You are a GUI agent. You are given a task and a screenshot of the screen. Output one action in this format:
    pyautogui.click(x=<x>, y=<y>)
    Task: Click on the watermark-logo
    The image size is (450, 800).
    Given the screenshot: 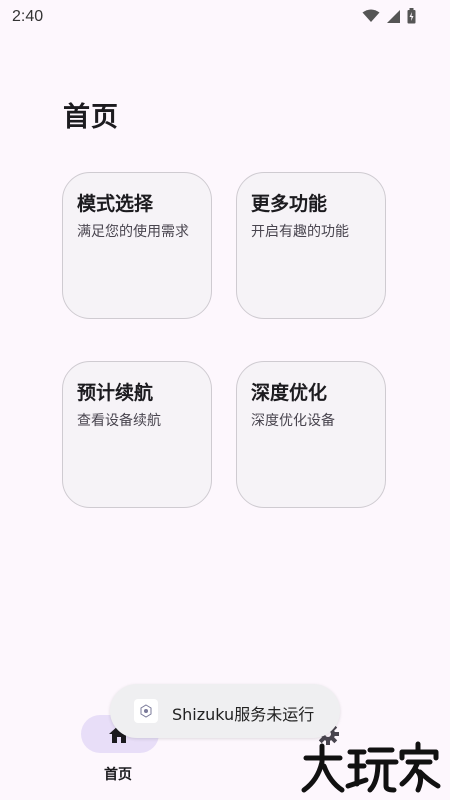 What is the action you would take?
    pyautogui.click(x=371, y=767)
    